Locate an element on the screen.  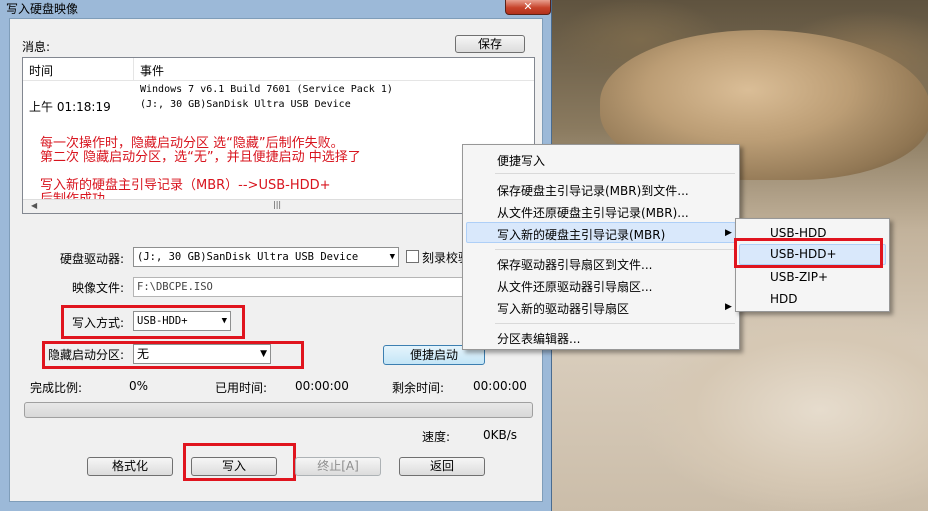
note-line-1: 每一次操作时，隐藏启动分区 选“隐藏”后制作失败。 is located at coordinates (192, 143).